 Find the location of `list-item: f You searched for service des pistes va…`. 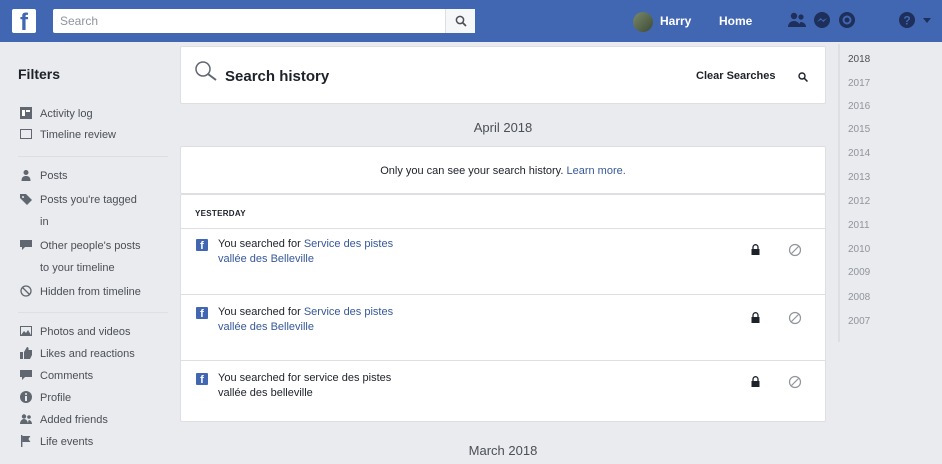

list-item: f You searched for service des pistes va… is located at coordinates (503, 390).